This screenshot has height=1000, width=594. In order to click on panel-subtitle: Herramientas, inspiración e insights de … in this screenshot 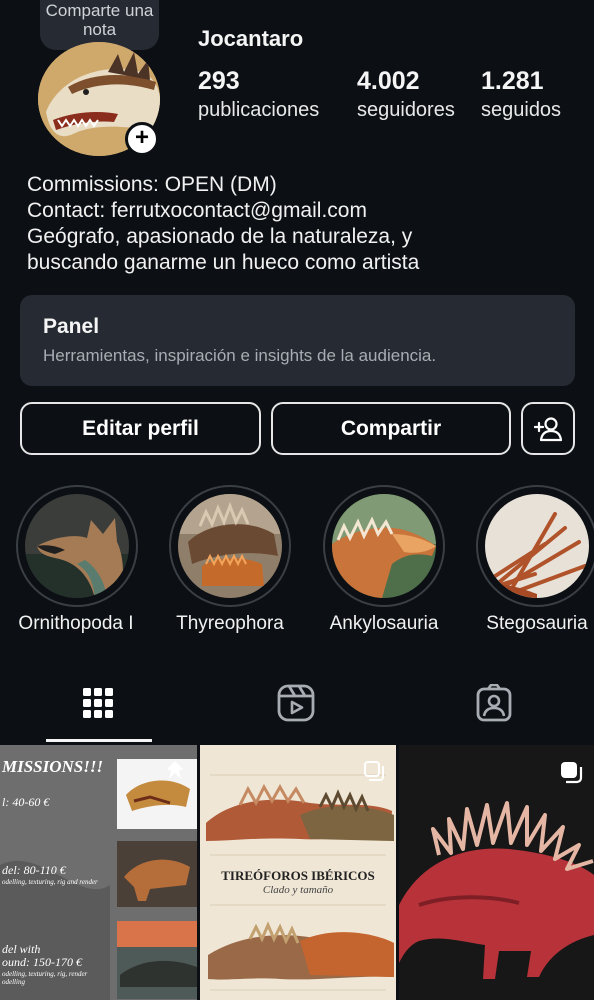, I will do `click(240, 355)`.